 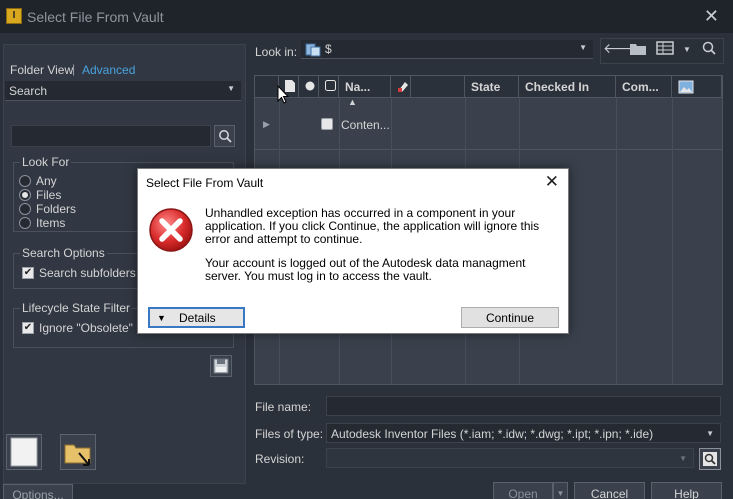 I want to click on radio-files: Files, so click(x=40, y=195).